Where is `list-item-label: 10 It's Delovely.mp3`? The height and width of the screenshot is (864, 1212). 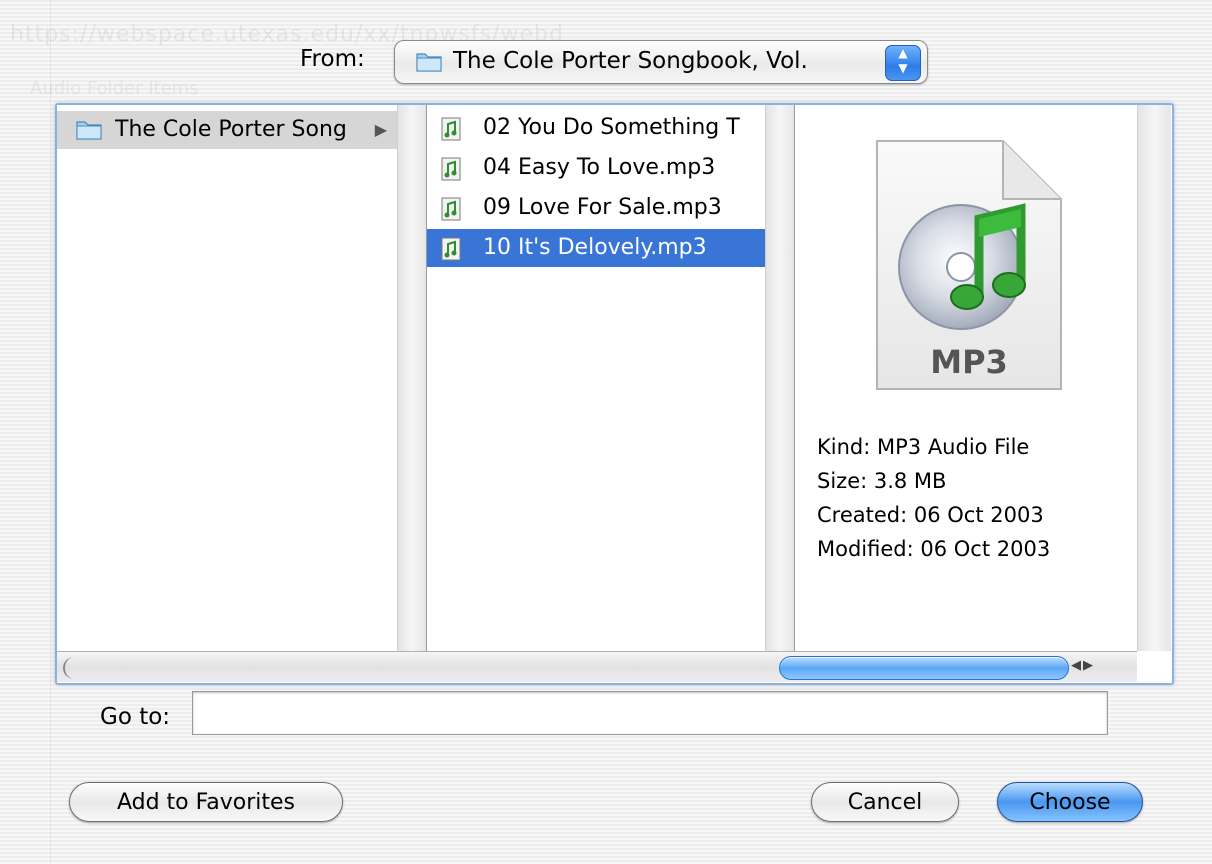 list-item-label: 10 It's Delovely.mp3 is located at coordinates (595, 247).